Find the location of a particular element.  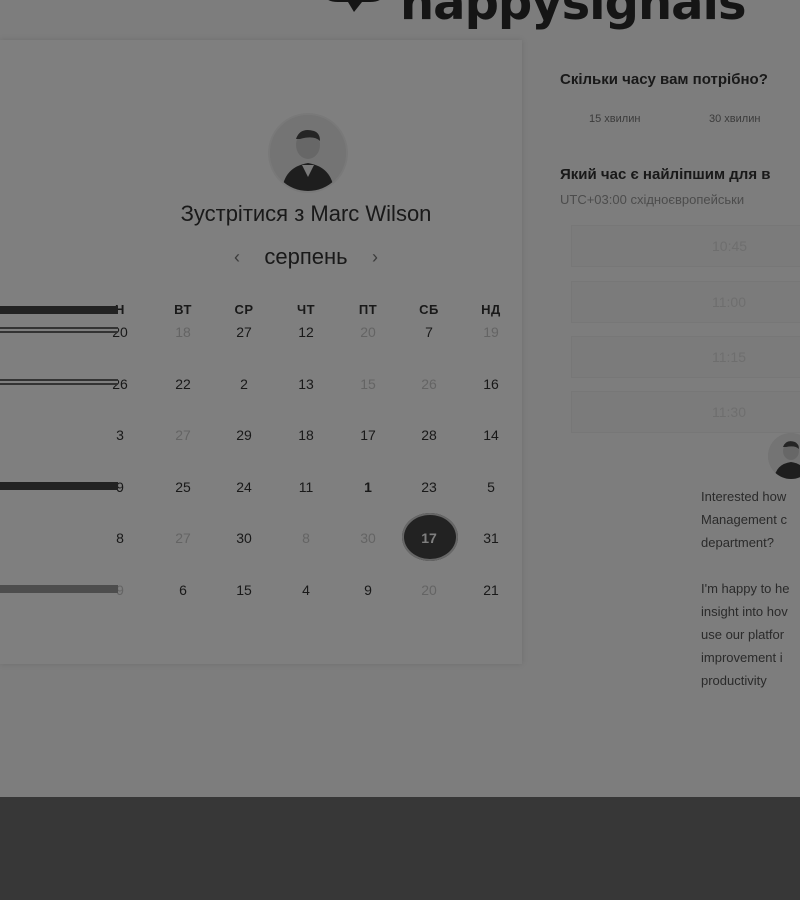

description-line: improvement i is located at coordinates (742, 657).